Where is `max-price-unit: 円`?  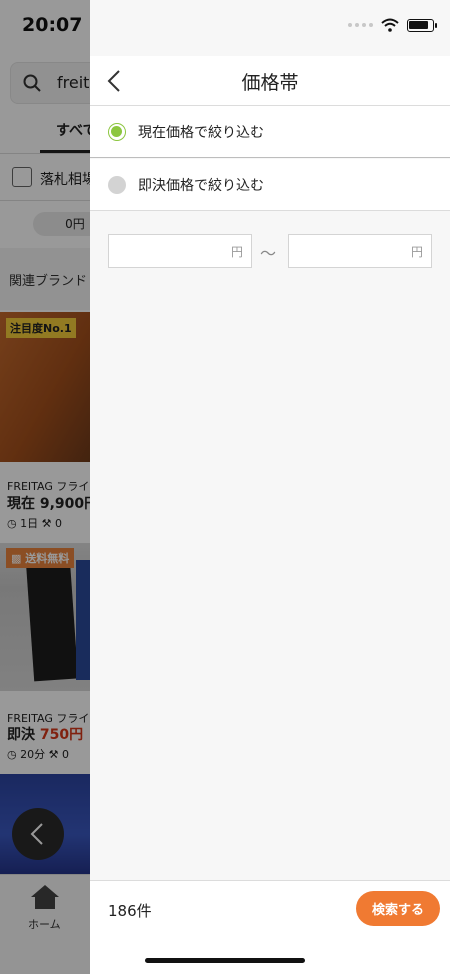 max-price-unit: 円 is located at coordinates (416, 252).